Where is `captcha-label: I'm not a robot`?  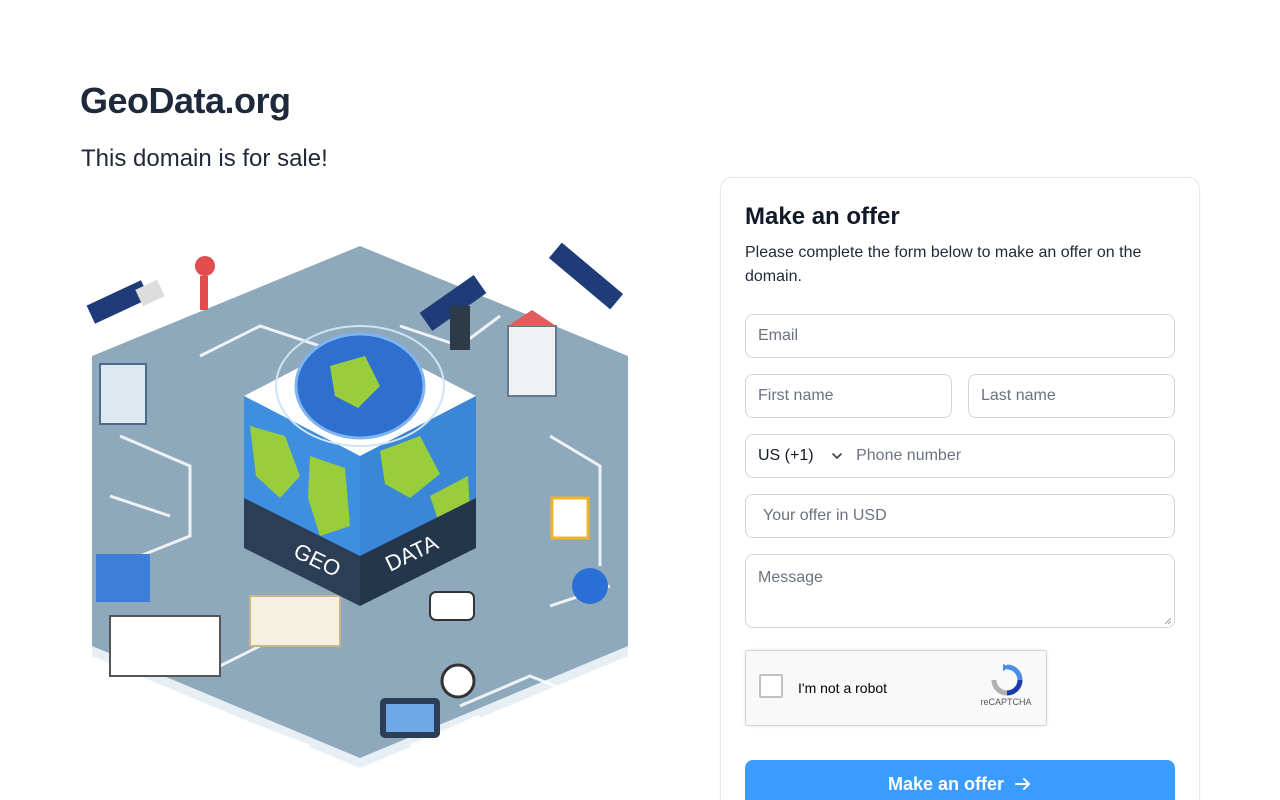 captcha-label: I'm not a robot is located at coordinates (843, 688).